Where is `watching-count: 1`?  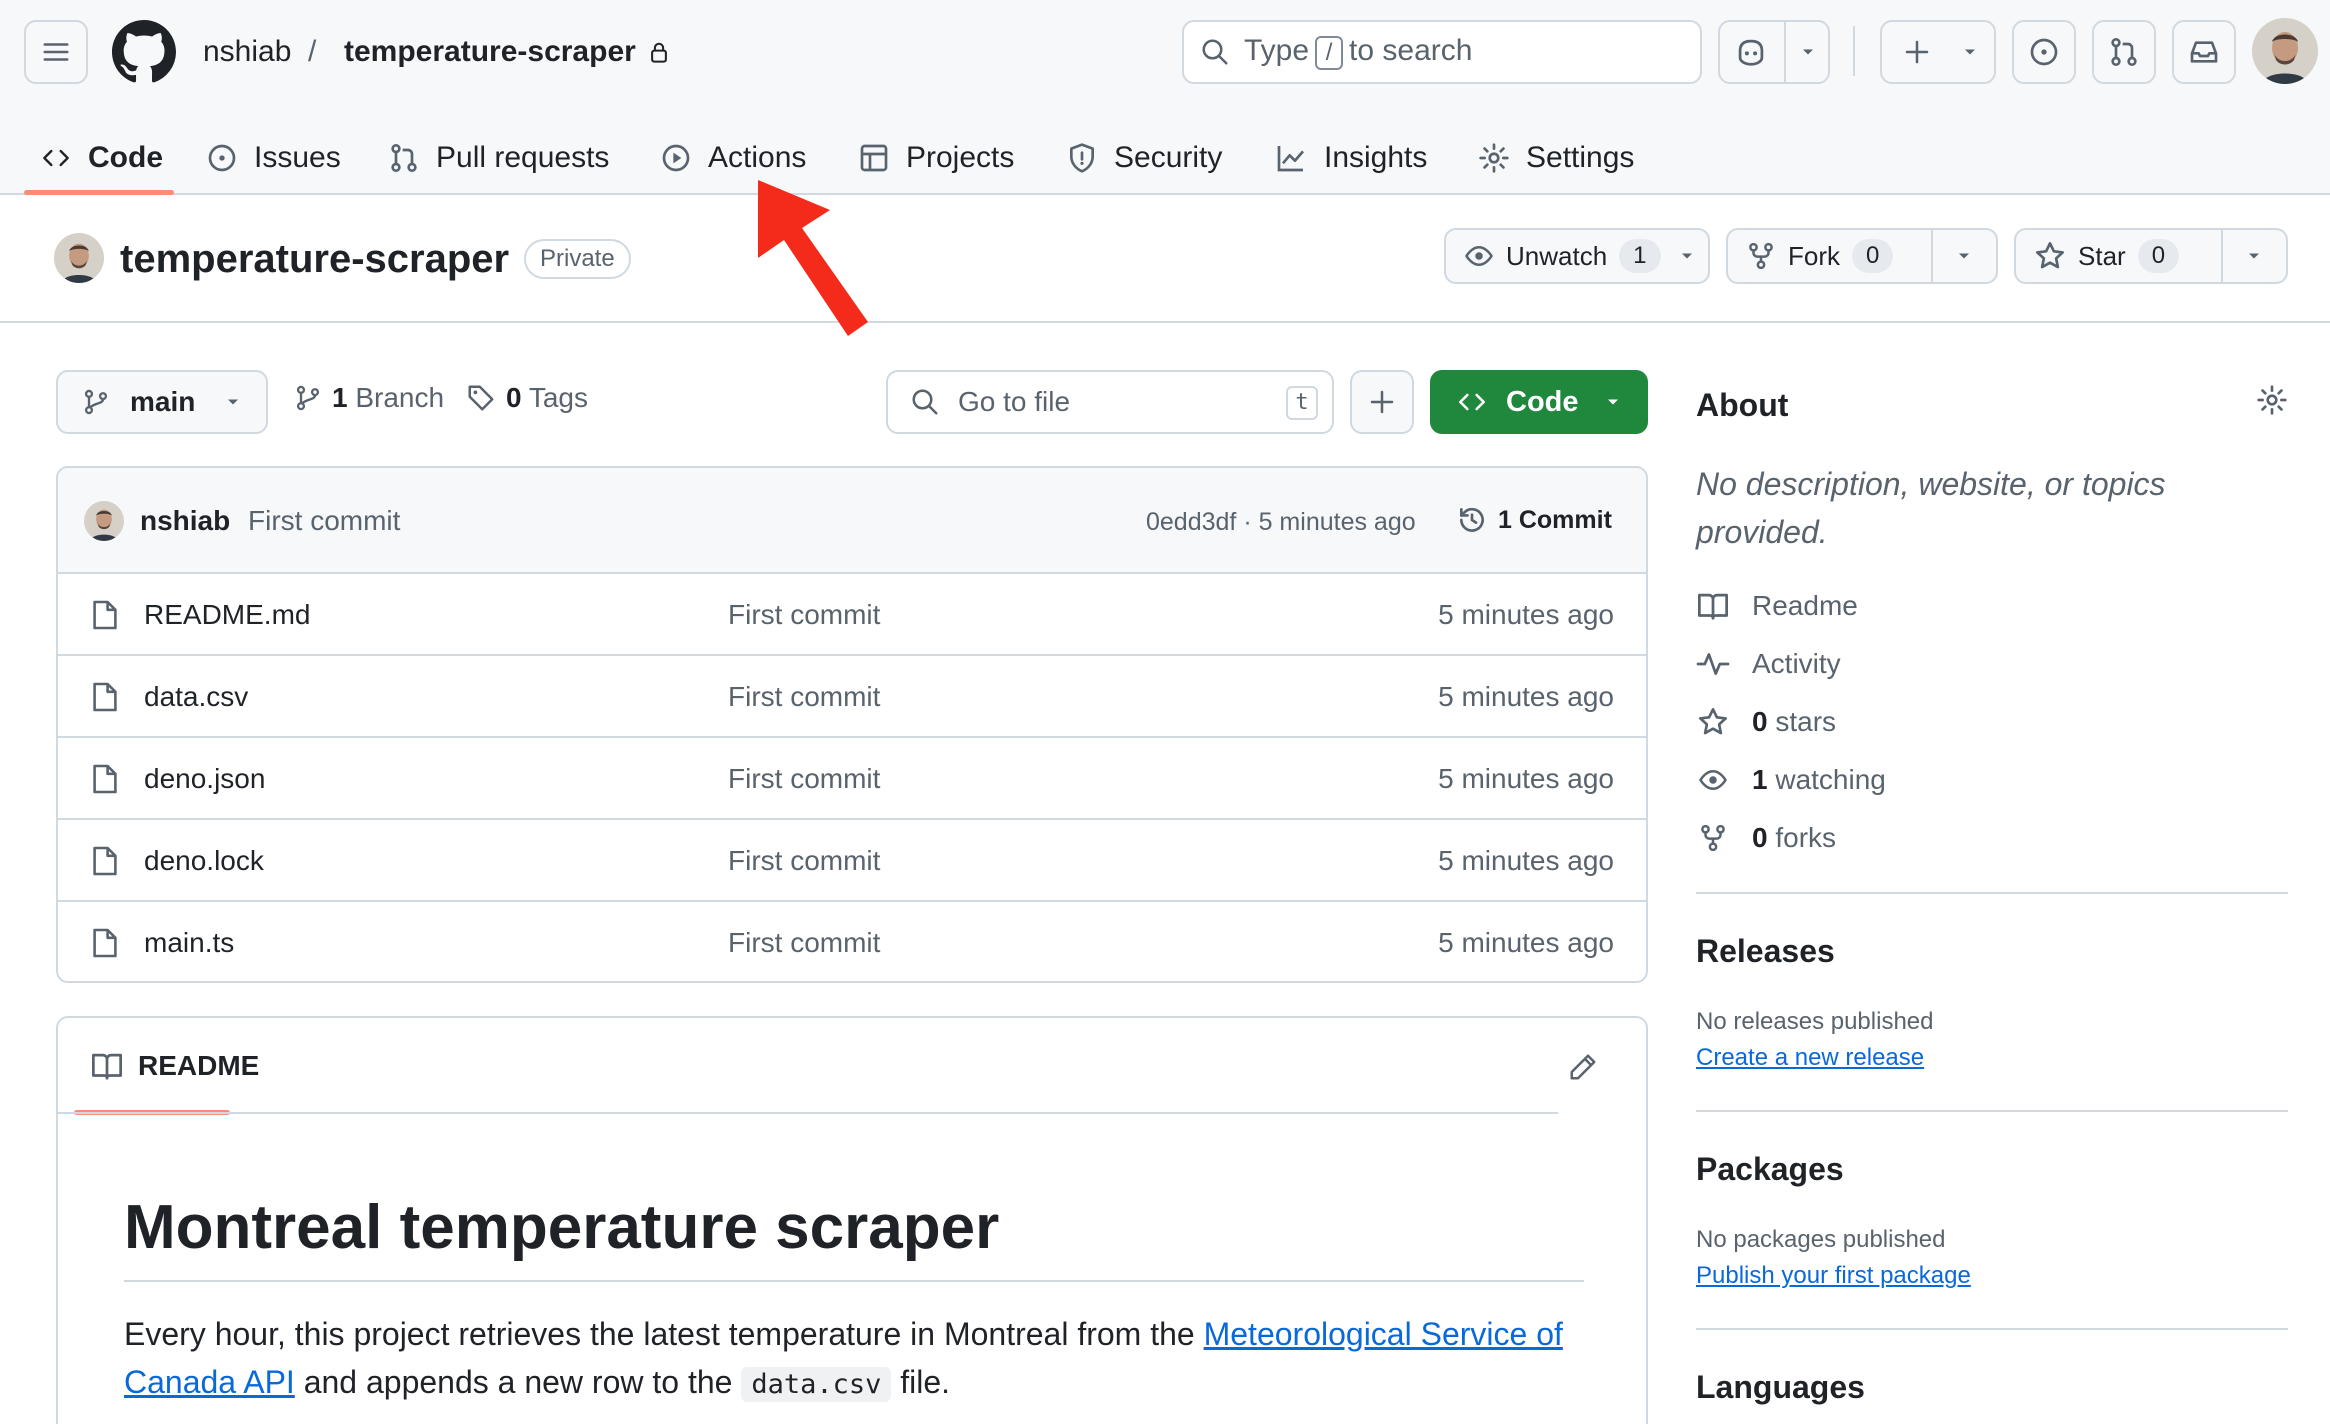 watching-count: 1 is located at coordinates (1760, 779).